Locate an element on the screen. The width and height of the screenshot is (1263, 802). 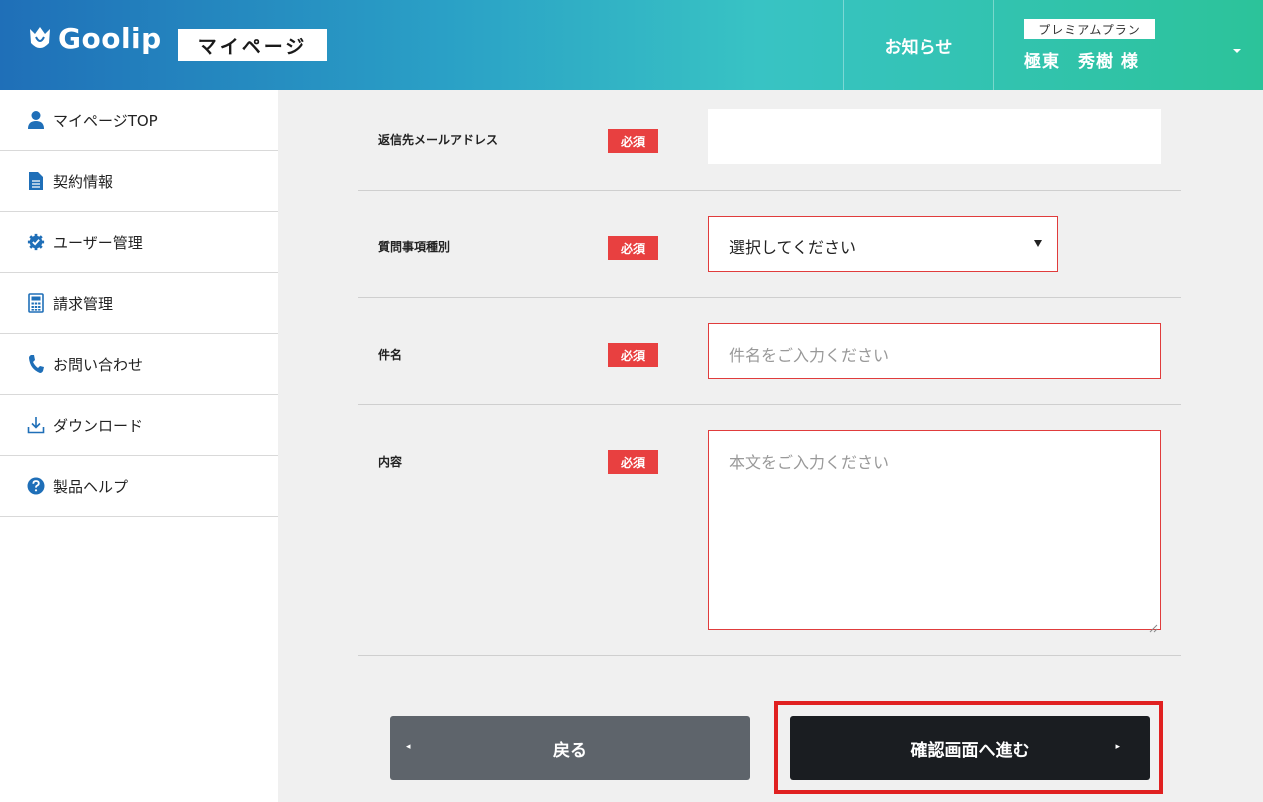
content-textarea: 本文をご入力ください is located at coordinates (934, 531).